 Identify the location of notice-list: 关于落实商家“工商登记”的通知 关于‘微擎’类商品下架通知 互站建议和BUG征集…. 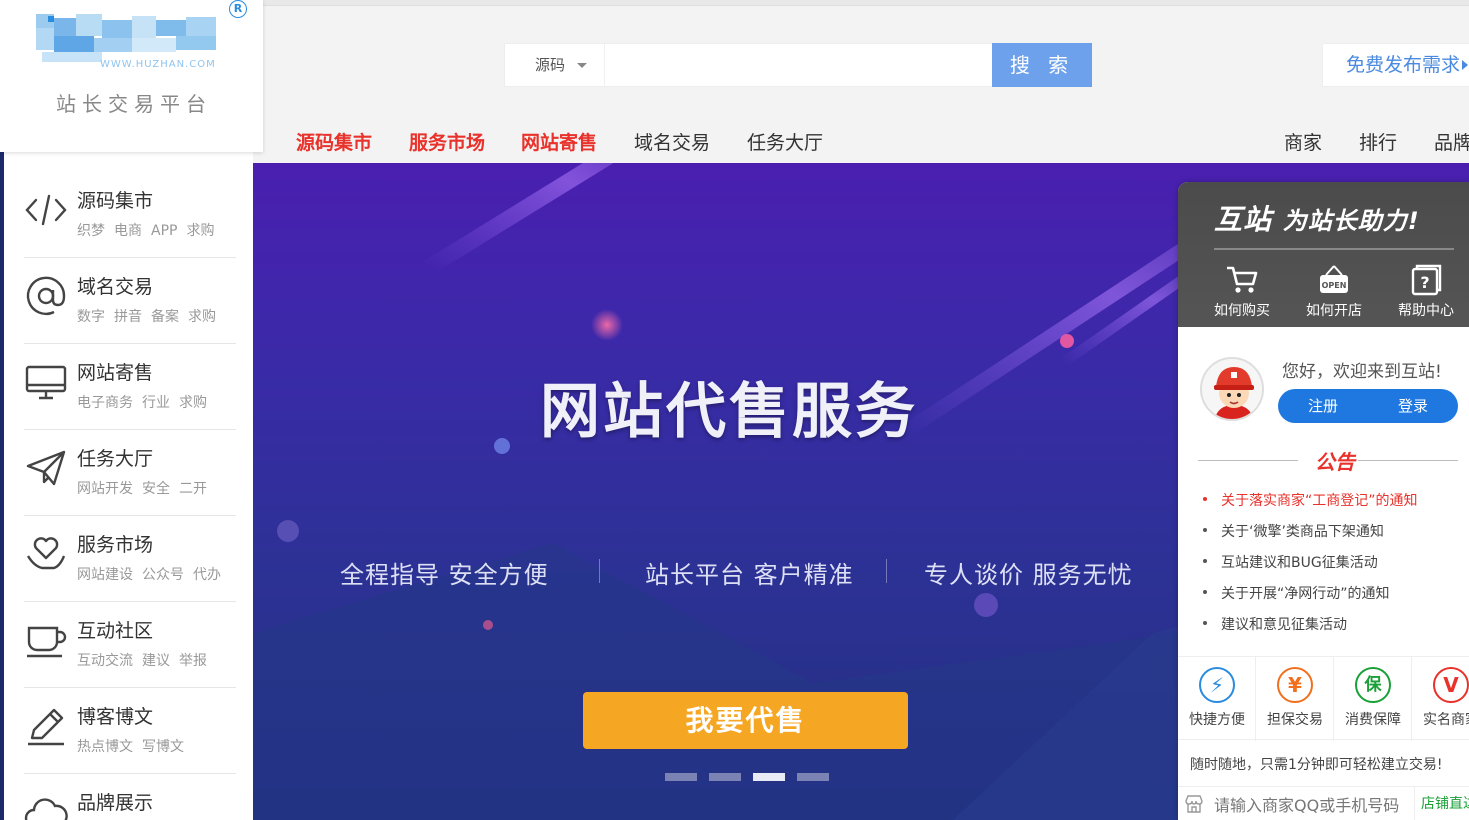
(1309, 567).